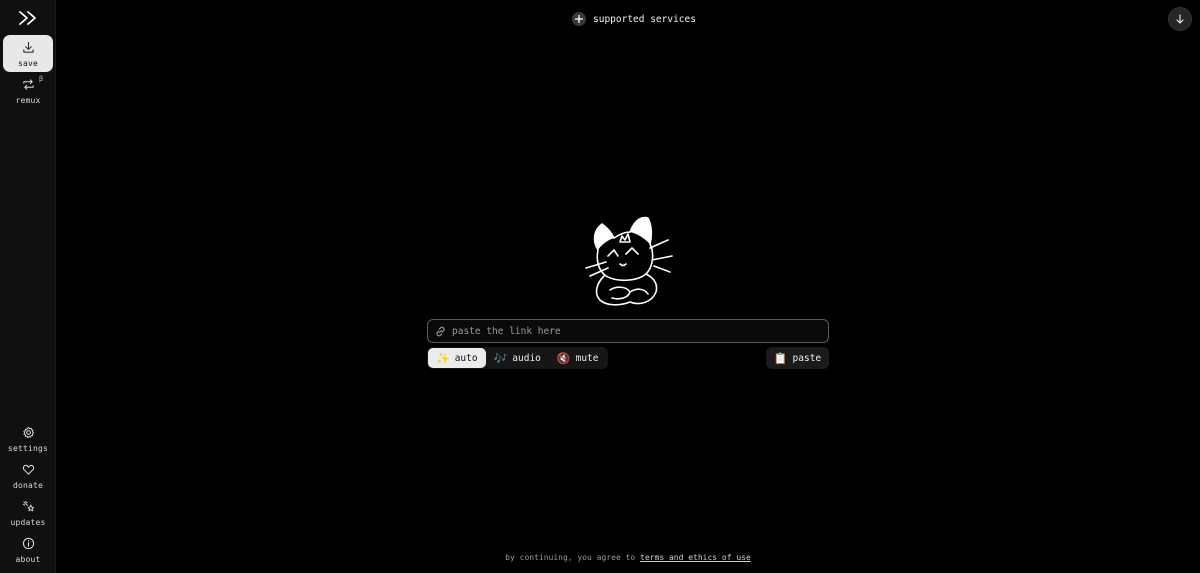 The width and height of the screenshot is (1200, 573). What do you see at coordinates (28, 448) in the screenshot?
I see `sidebar-item-label: settings` at bounding box center [28, 448].